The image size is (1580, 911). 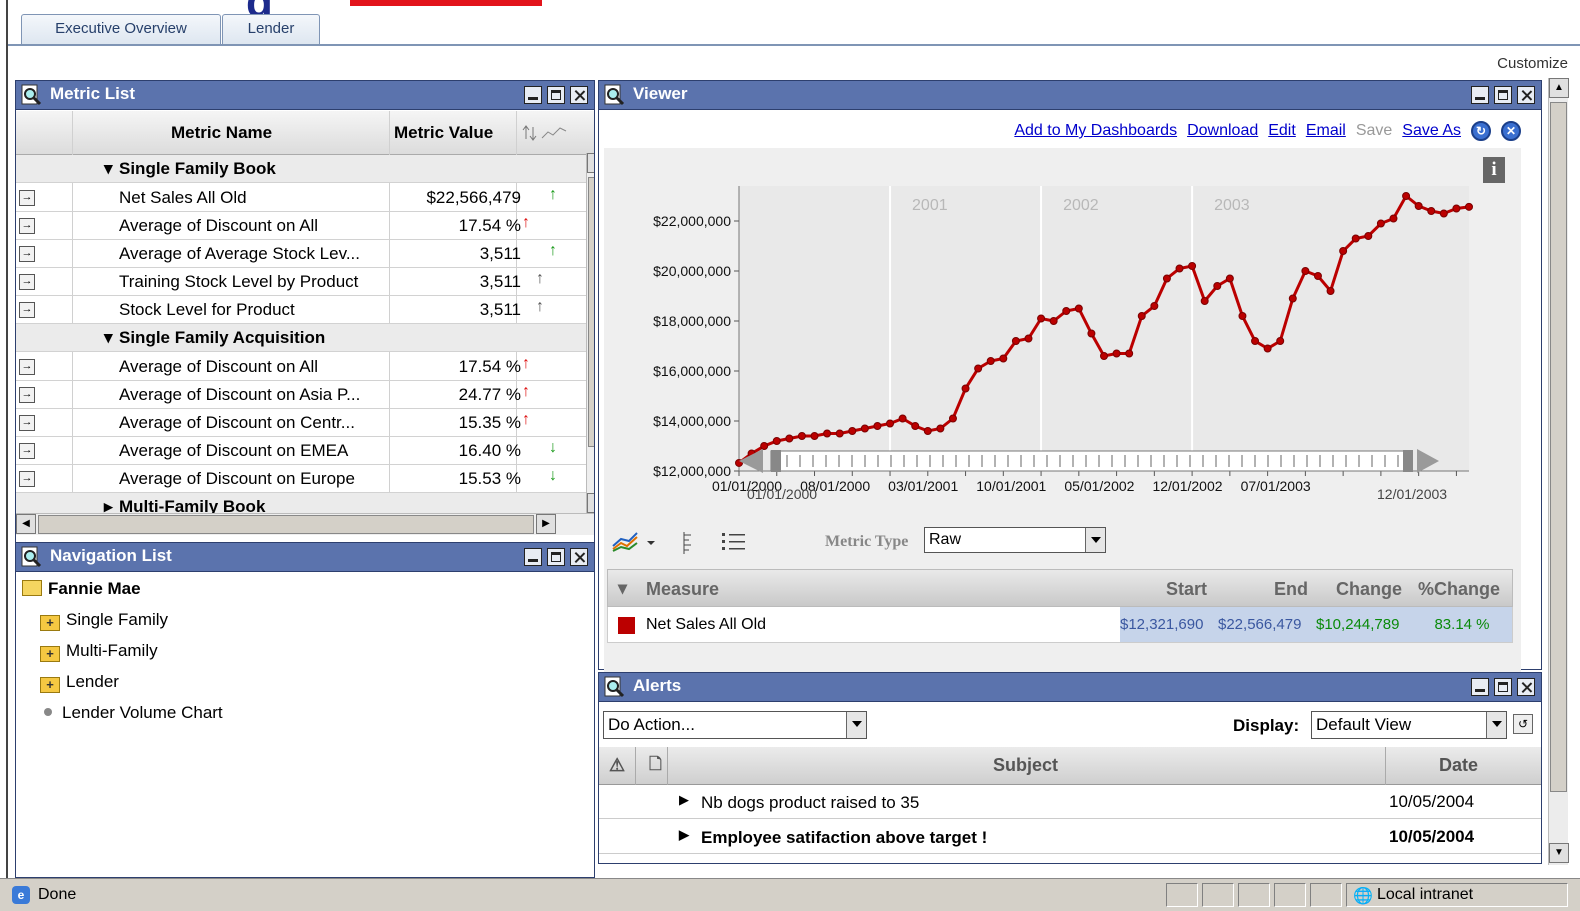 What do you see at coordinates (1481, 131) in the screenshot?
I see `refresh-icon: ↻` at bounding box center [1481, 131].